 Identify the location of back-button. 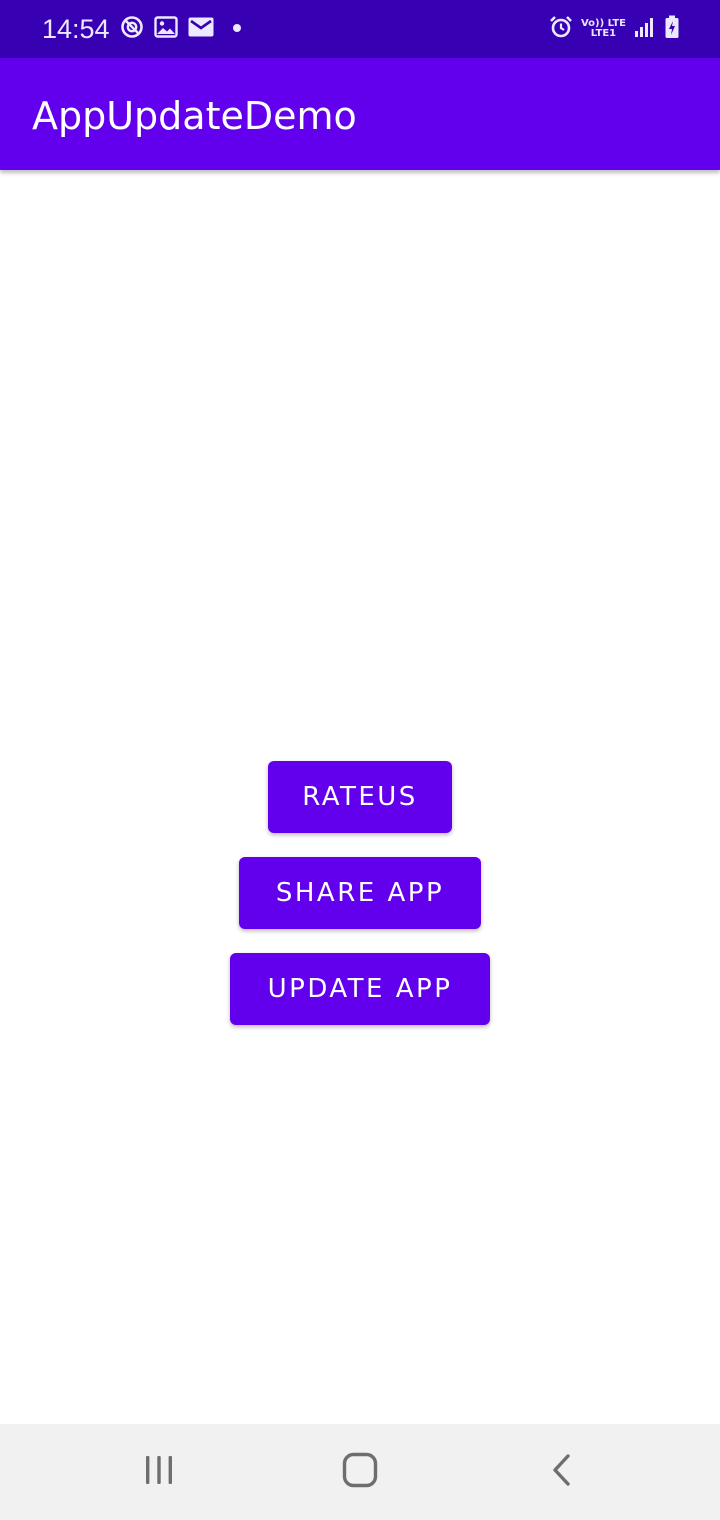
(562, 1472).